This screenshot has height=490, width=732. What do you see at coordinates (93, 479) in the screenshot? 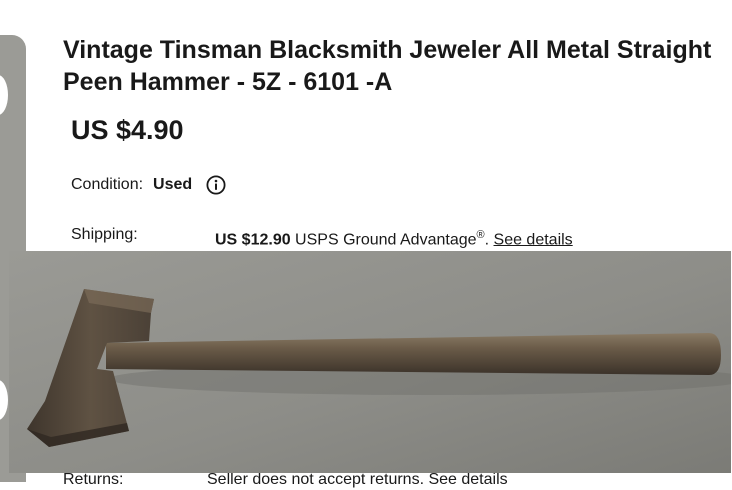
I see `returns-label: Returns:` at bounding box center [93, 479].